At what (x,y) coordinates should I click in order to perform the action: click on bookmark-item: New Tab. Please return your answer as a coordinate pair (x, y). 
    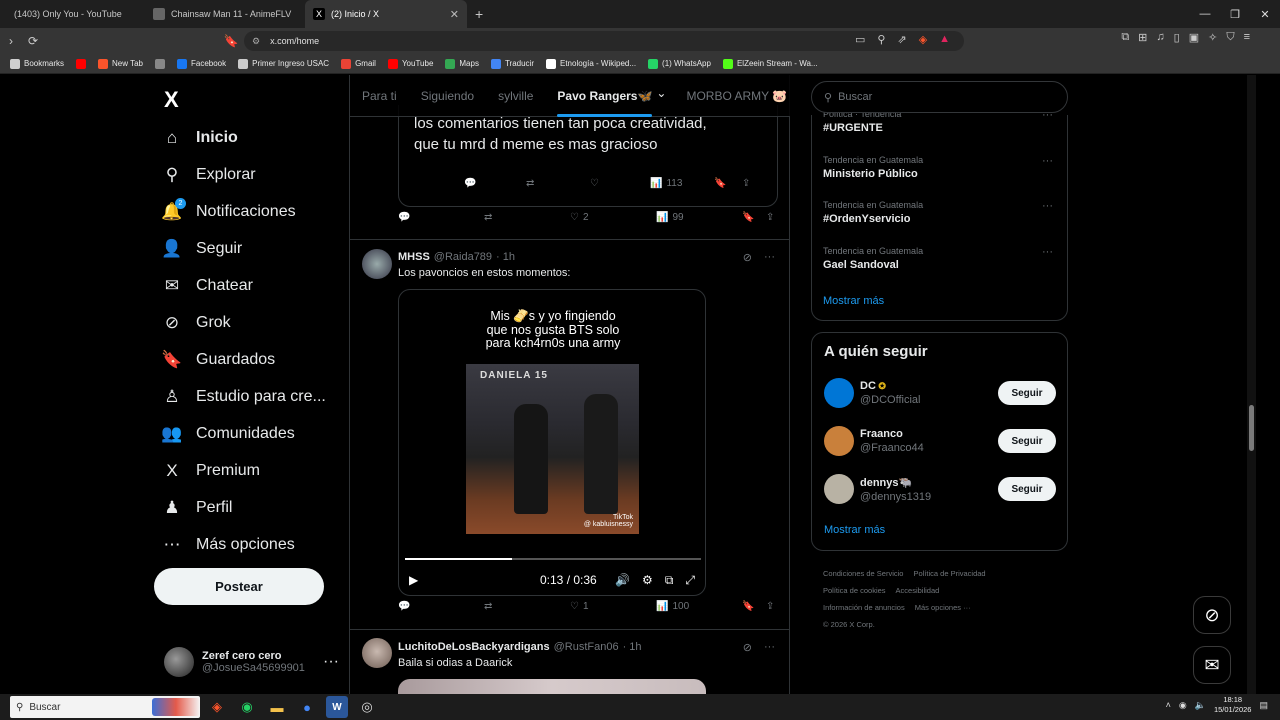
    Looking at the image, I should click on (120, 63).